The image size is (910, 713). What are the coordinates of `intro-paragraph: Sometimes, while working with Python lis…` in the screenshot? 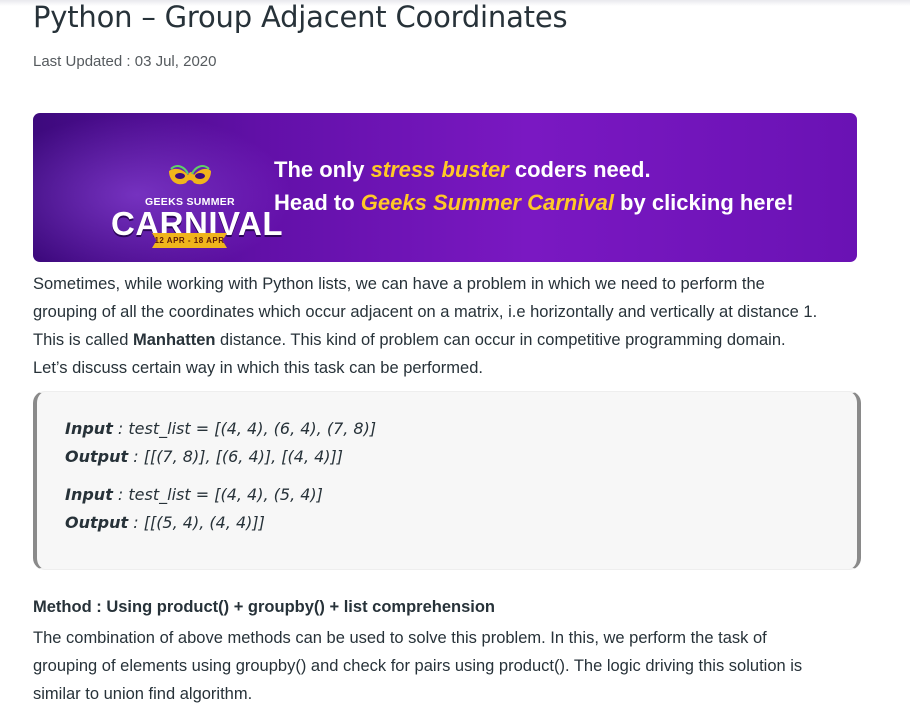 It's located at (425, 326).